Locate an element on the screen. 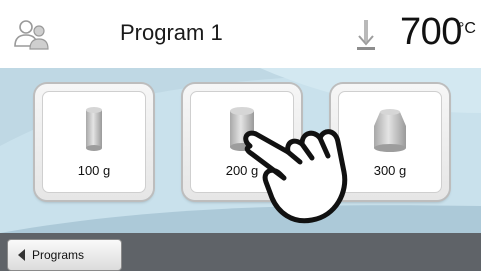 This screenshot has width=481, height=271. medium-cylinder-icon is located at coordinates (242, 129).